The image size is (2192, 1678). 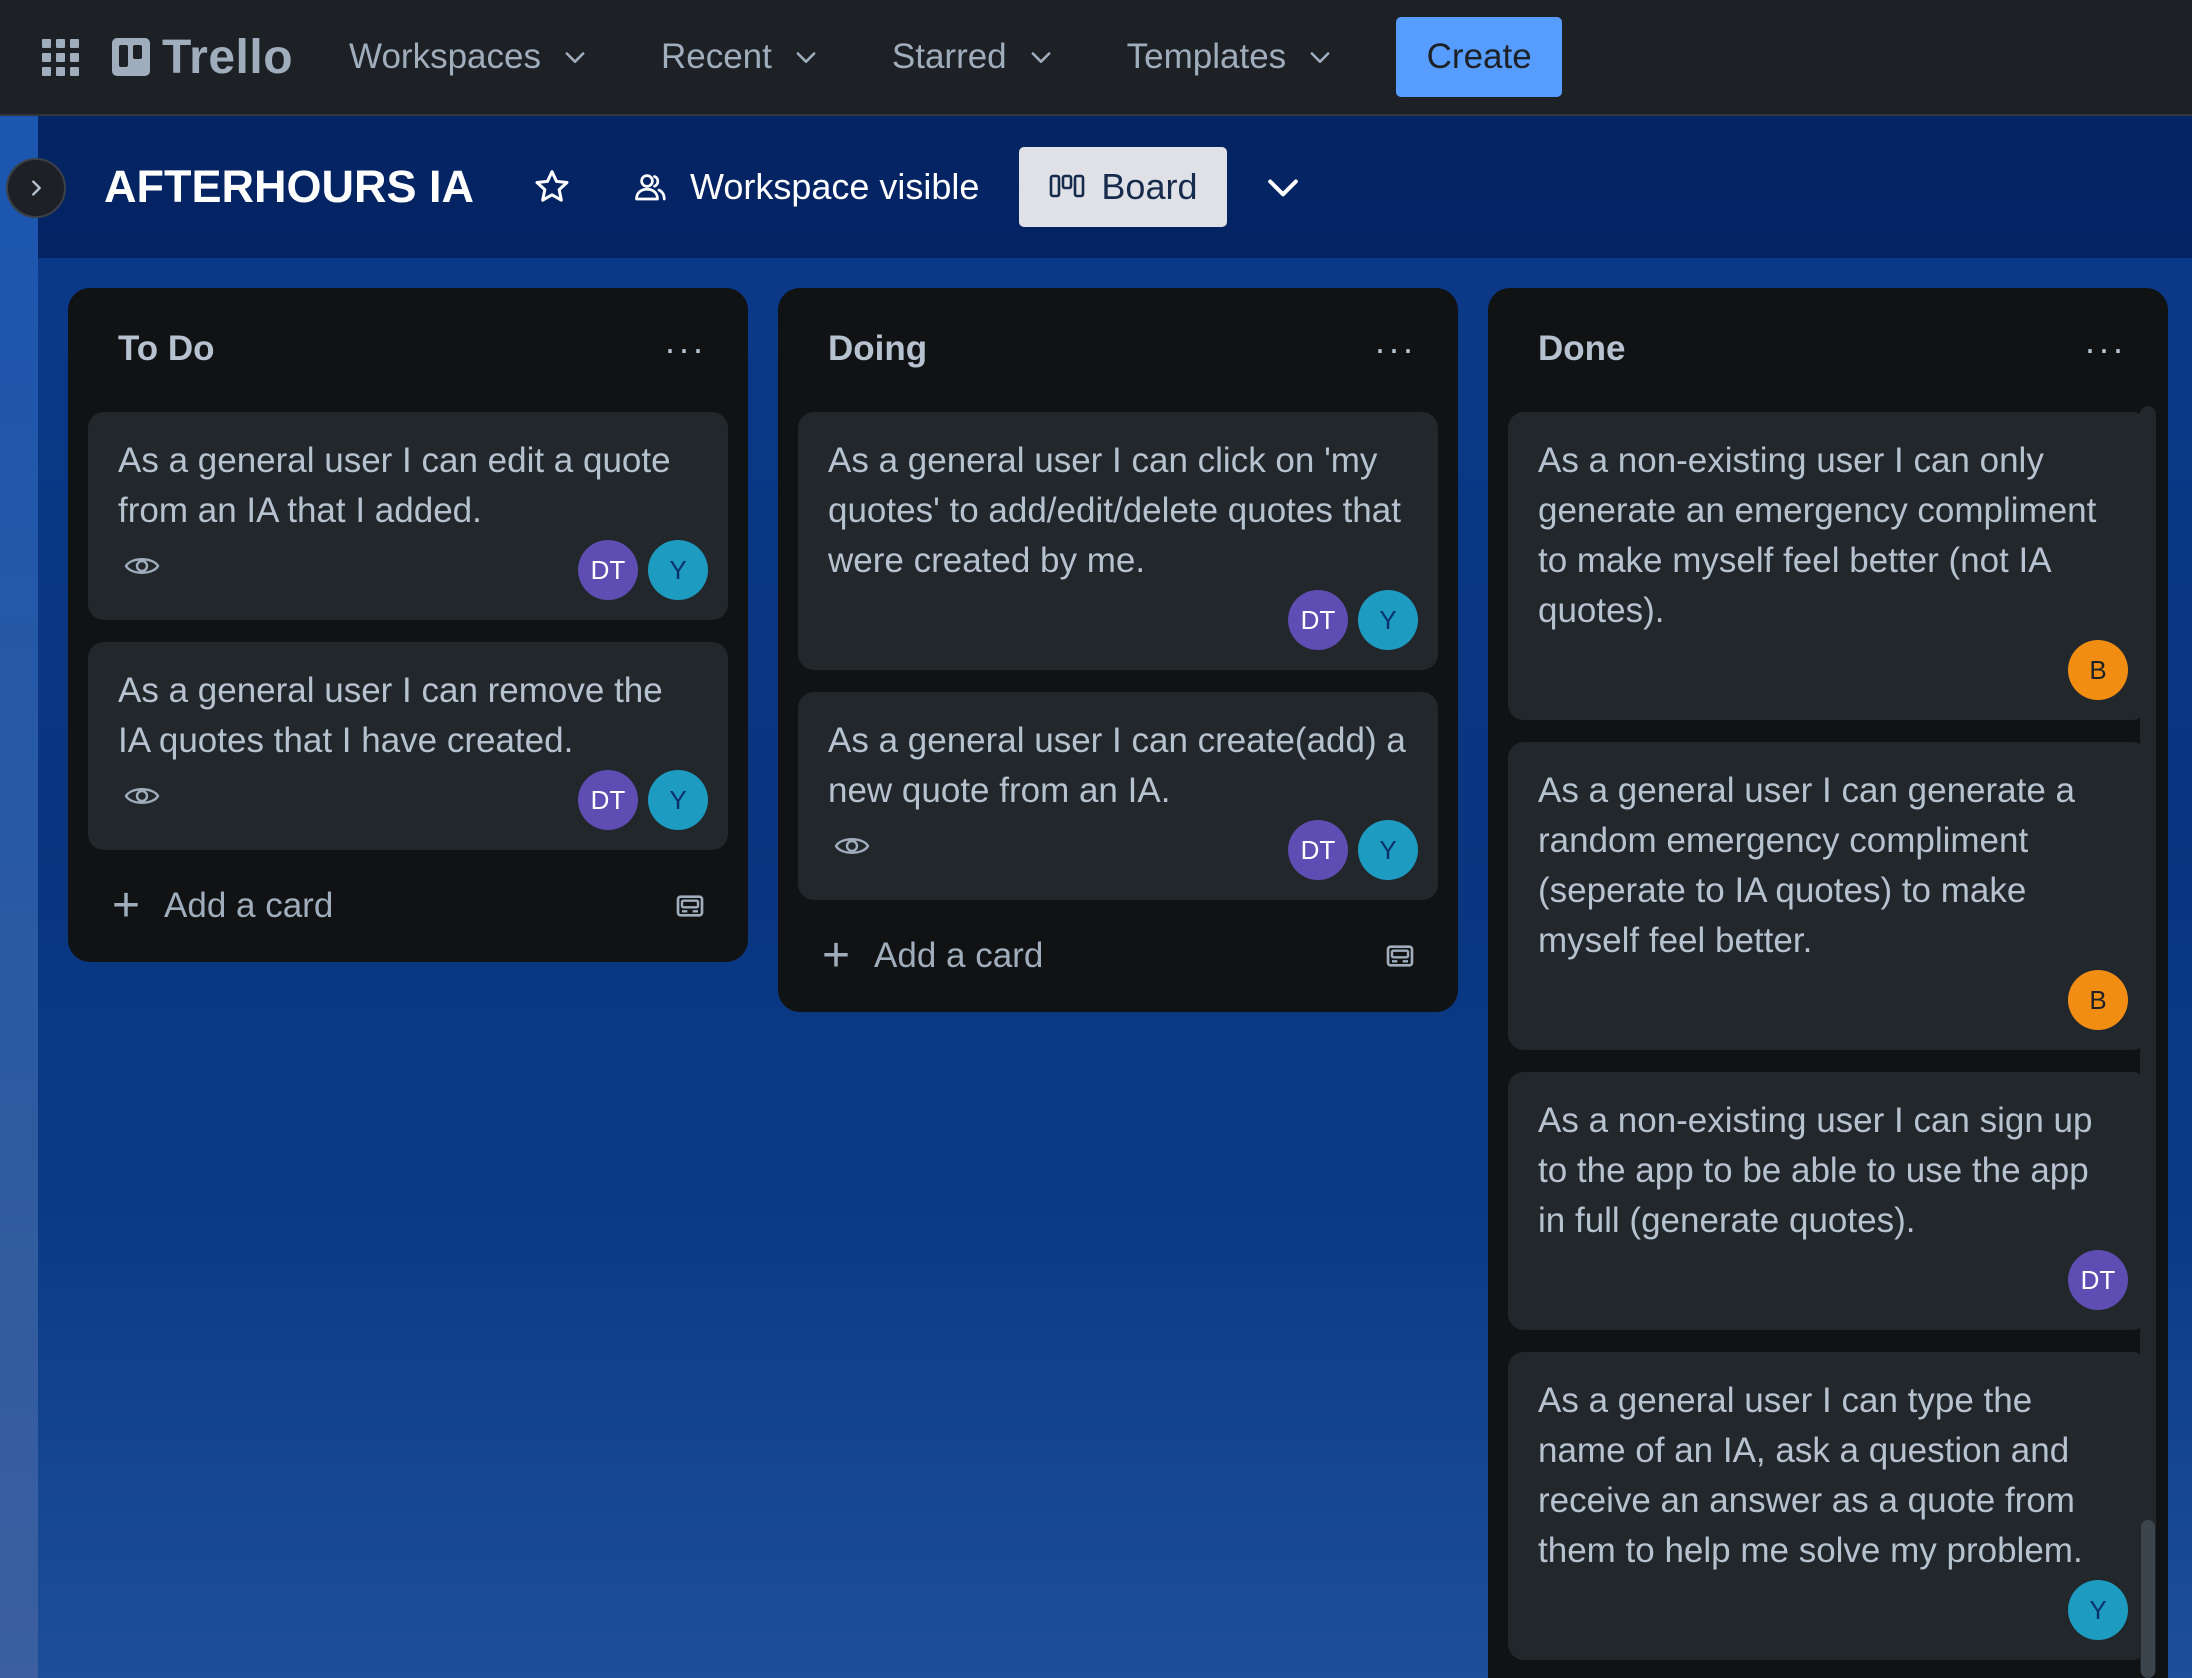 I want to click on star-icon, so click(x=552, y=187).